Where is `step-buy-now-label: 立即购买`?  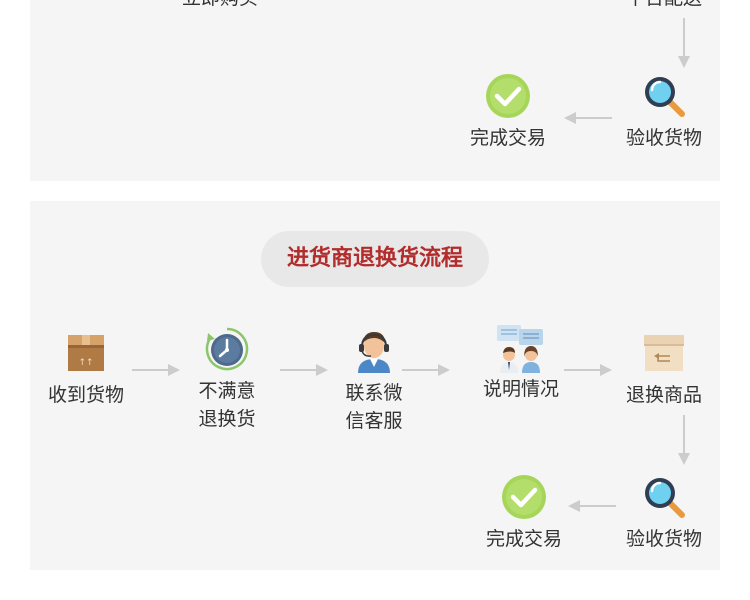 step-buy-now-label: 立即购买 is located at coordinates (220, 6).